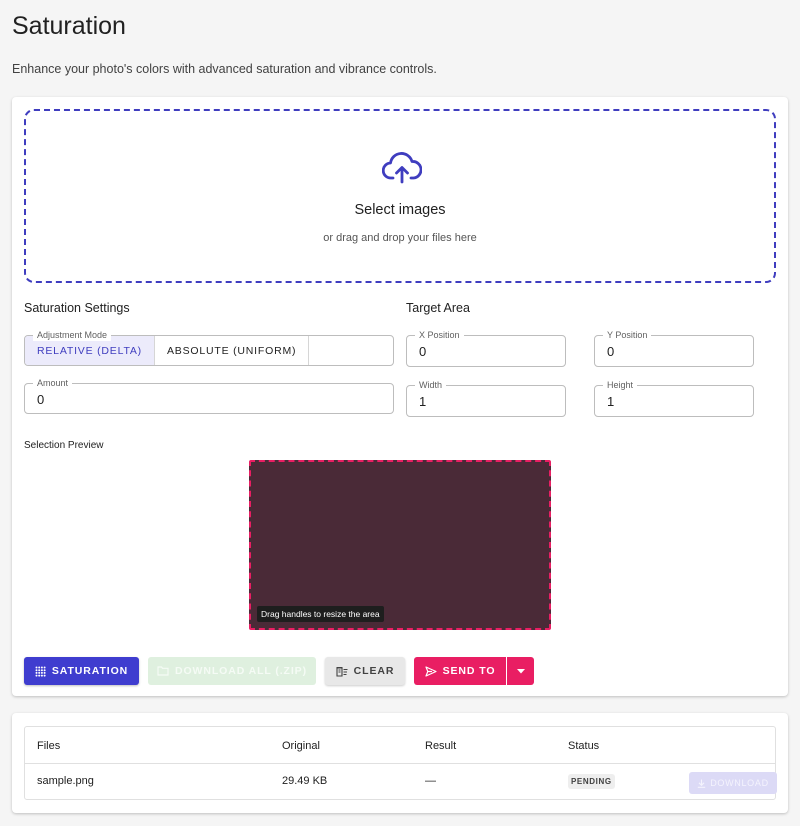 The width and height of the screenshot is (800, 826). Describe the element at coordinates (430, 781) in the screenshot. I see `file-result-cell: —` at that location.